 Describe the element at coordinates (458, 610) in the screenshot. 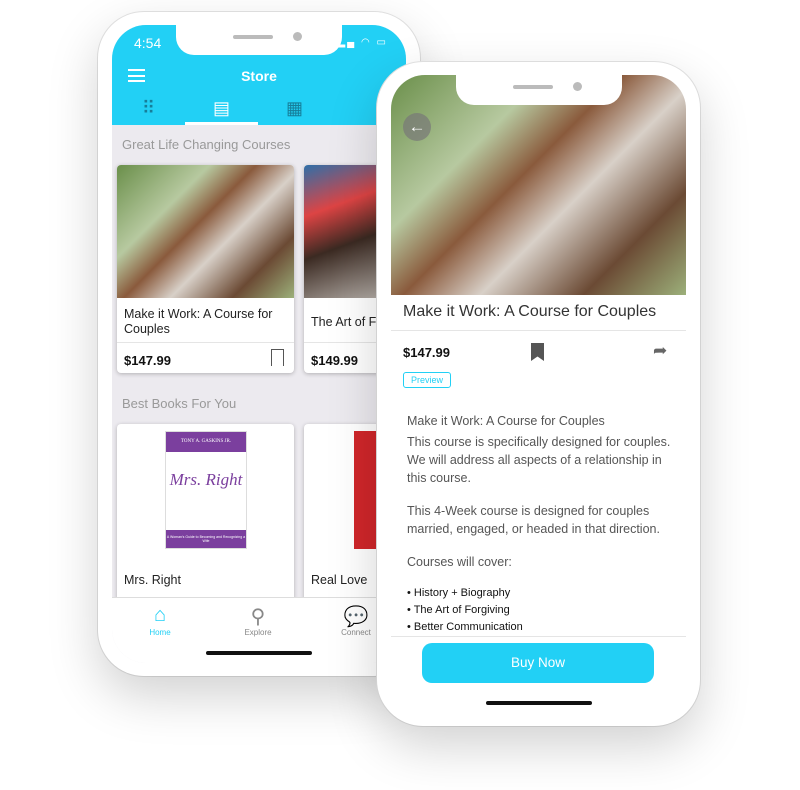

I see `bullet-item: • The Art of Forgiving` at that location.